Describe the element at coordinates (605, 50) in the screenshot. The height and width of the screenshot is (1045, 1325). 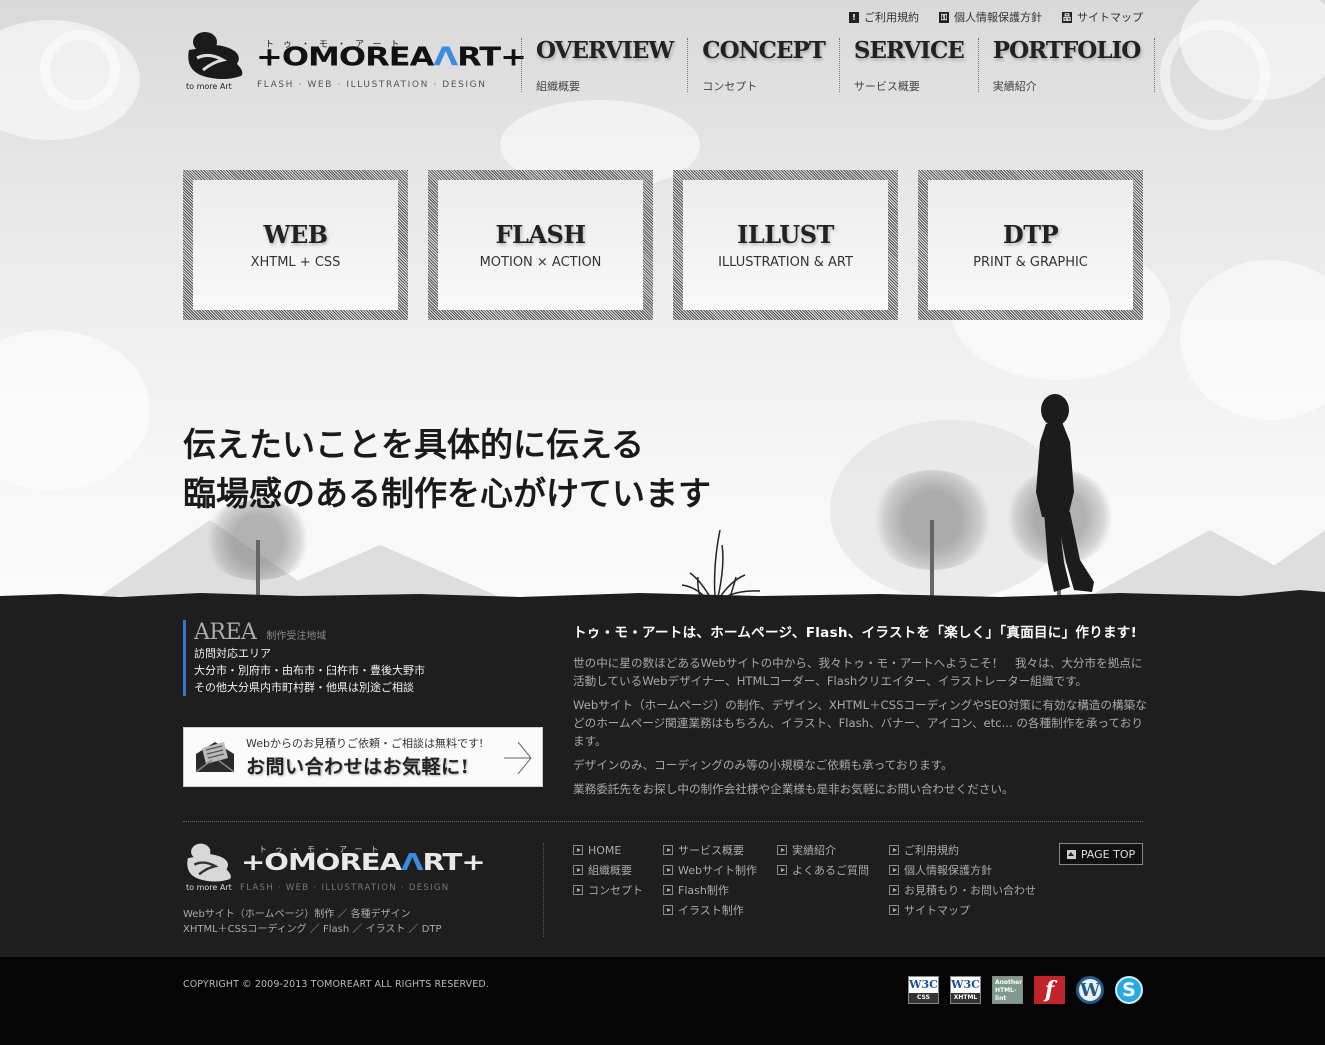
I see `nav-title: OVERVIEW` at that location.